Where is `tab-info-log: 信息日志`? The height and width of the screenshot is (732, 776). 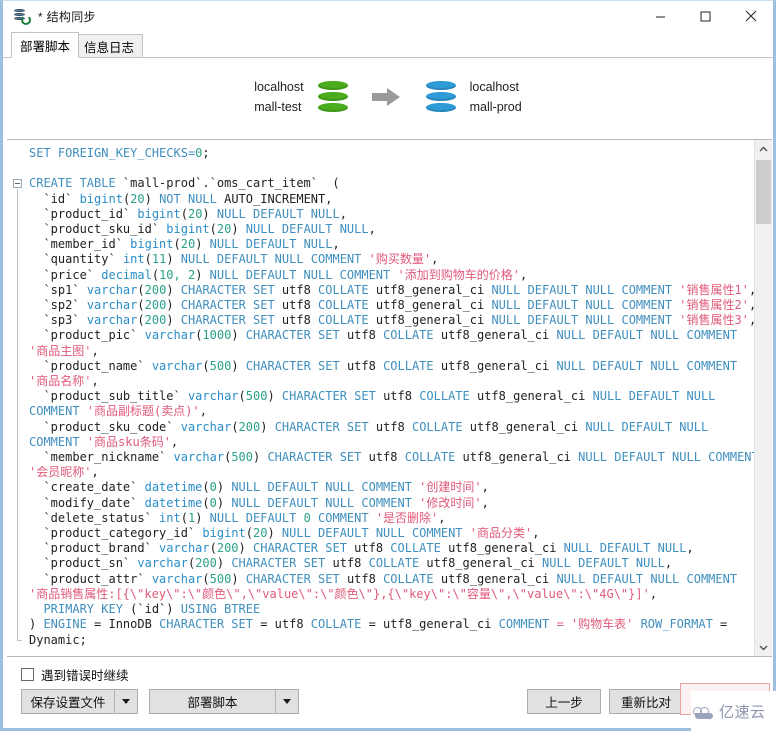 tab-info-log: 信息日志 is located at coordinates (109, 46).